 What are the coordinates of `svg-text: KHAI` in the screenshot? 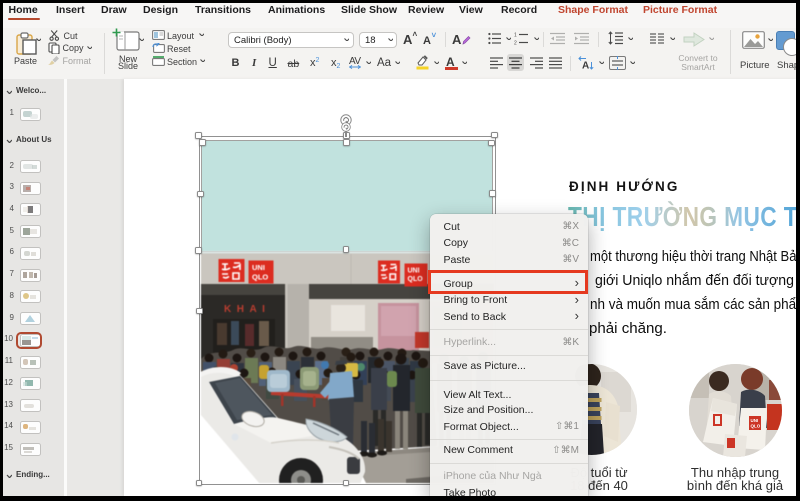 It's located at (247, 309).